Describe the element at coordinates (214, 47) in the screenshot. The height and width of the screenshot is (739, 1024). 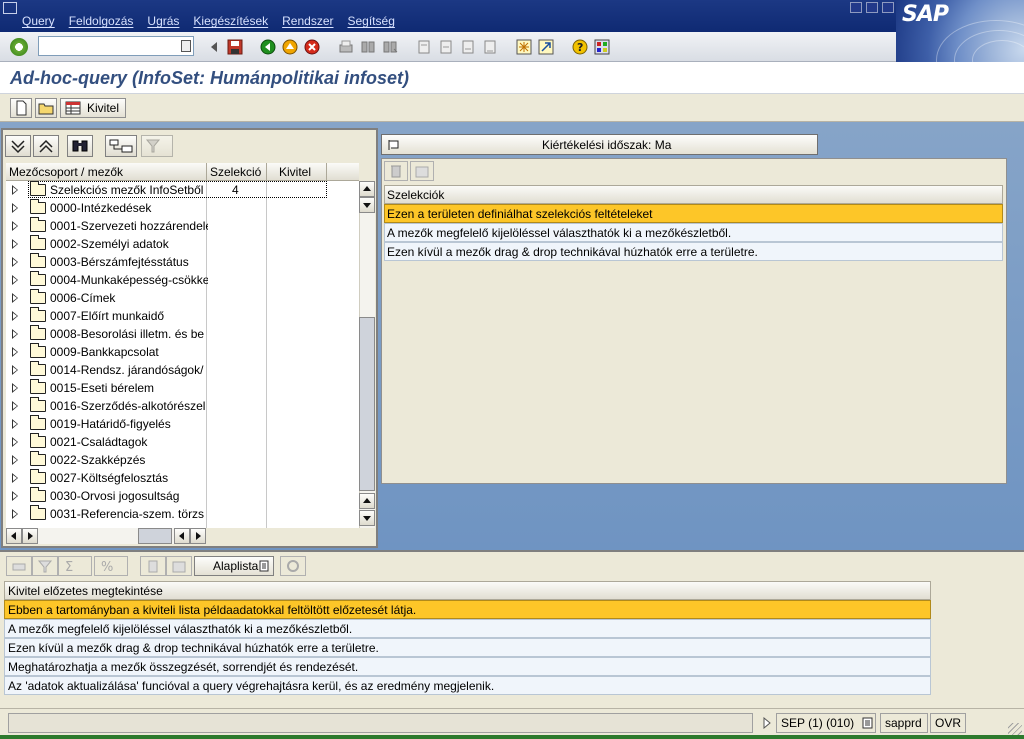
I see `back-icon` at that location.